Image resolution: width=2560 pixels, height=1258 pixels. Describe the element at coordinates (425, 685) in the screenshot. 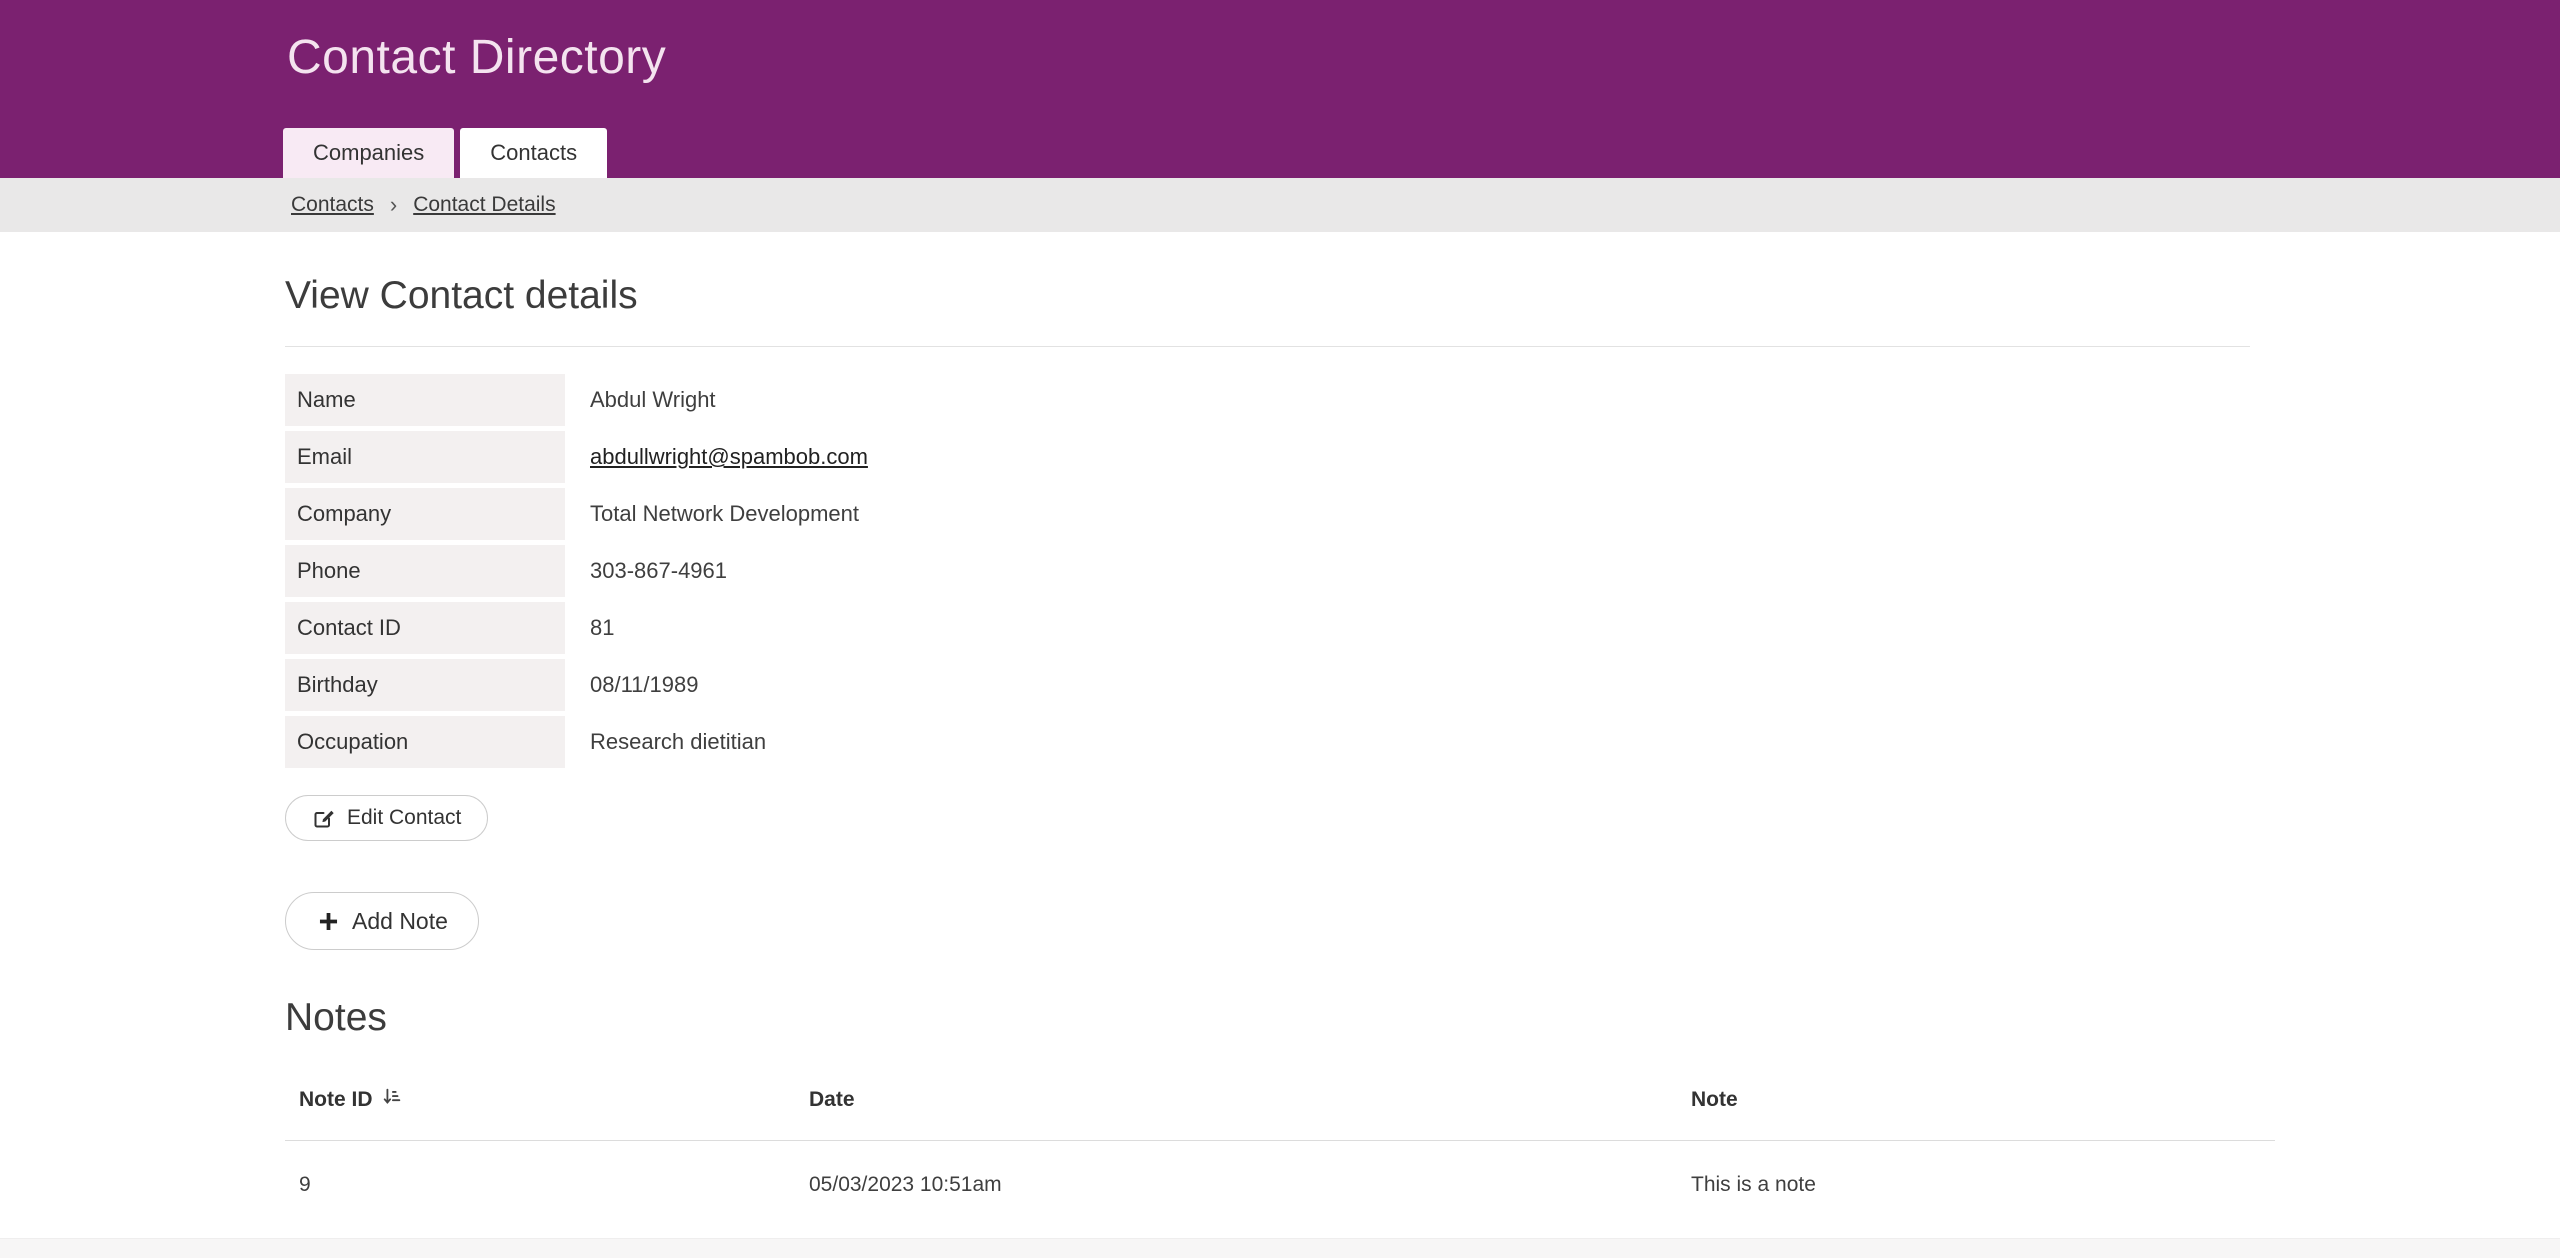

I see `field-label-birthday: Birthday` at that location.